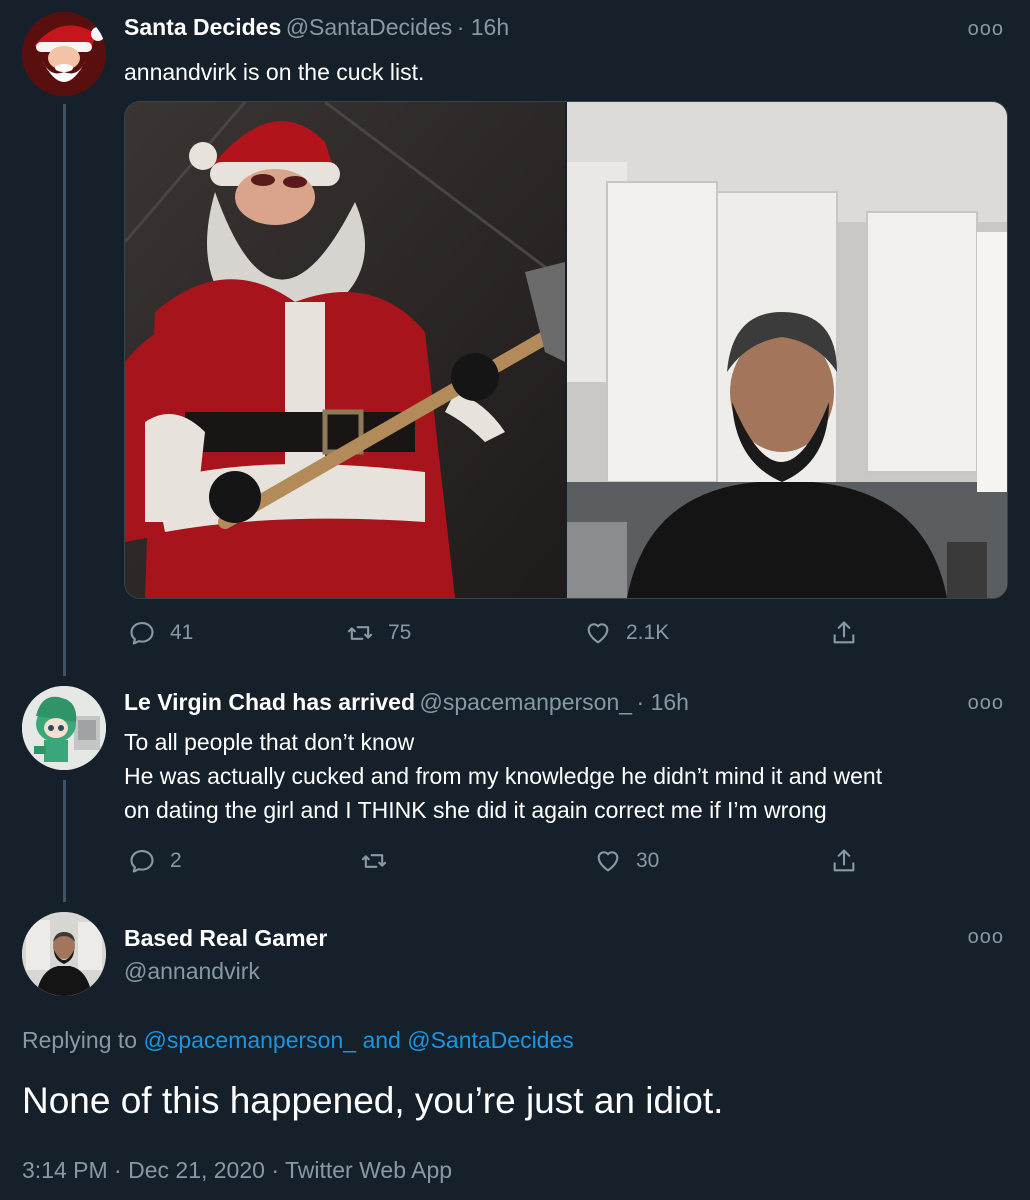  I want to click on reply-count: 41, so click(182, 632).